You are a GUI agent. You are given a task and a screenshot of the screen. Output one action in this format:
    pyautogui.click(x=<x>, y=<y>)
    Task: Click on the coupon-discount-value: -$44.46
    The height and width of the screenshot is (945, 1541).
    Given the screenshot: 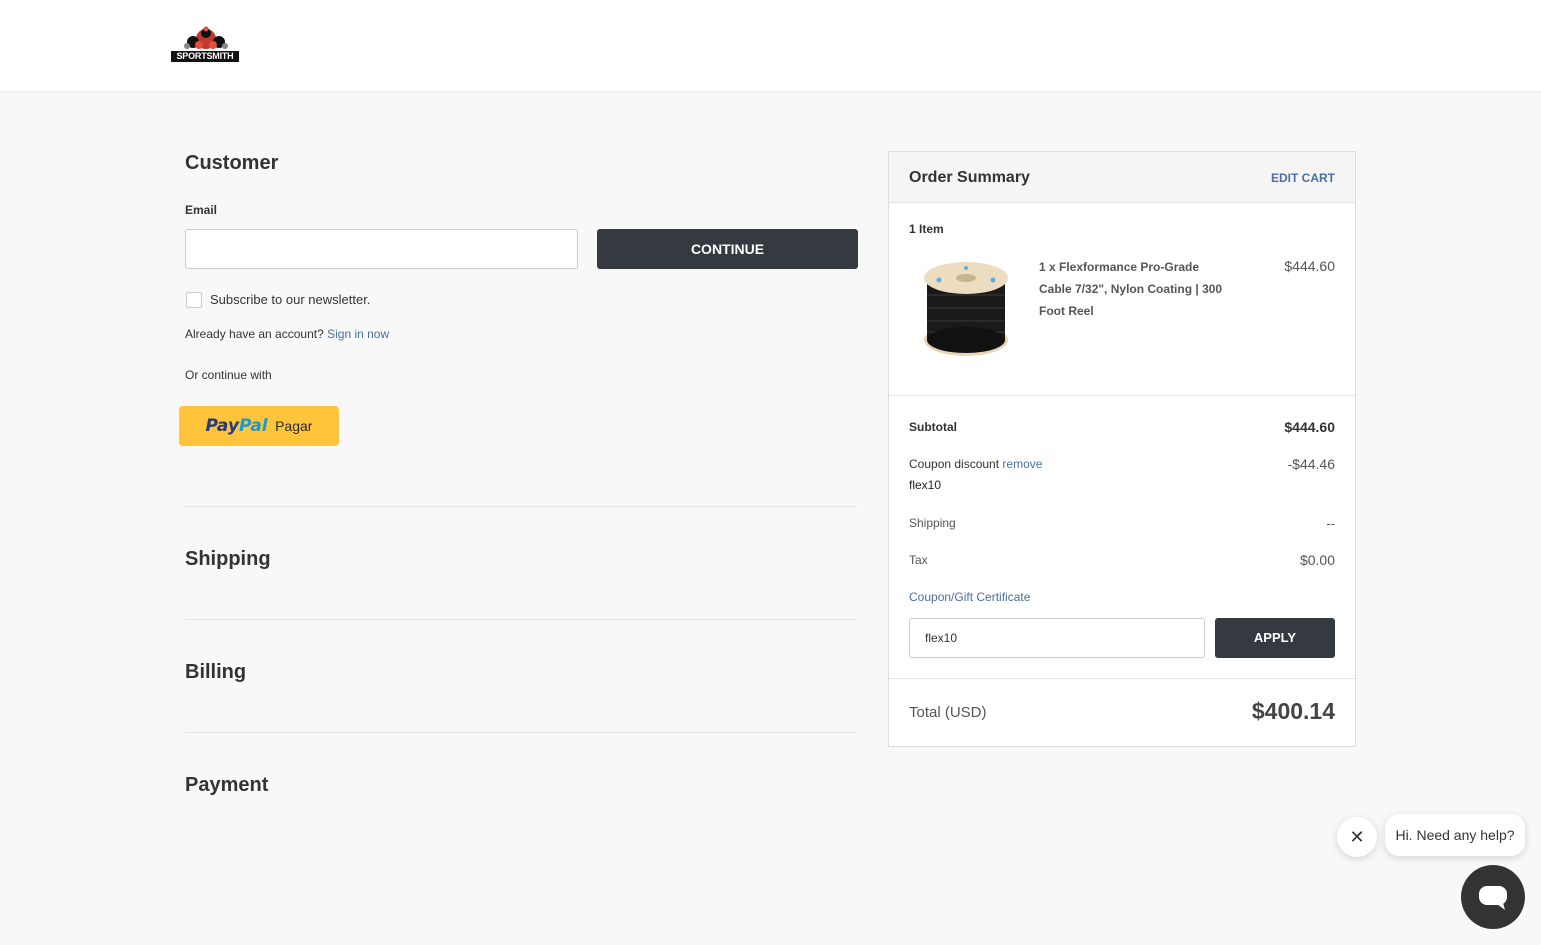 What is the action you would take?
    pyautogui.click(x=1311, y=464)
    